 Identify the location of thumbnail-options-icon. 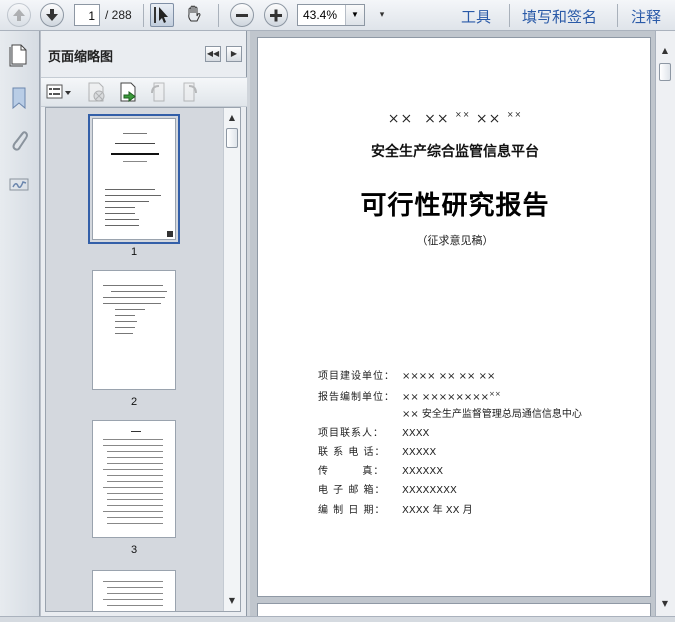
(58, 91).